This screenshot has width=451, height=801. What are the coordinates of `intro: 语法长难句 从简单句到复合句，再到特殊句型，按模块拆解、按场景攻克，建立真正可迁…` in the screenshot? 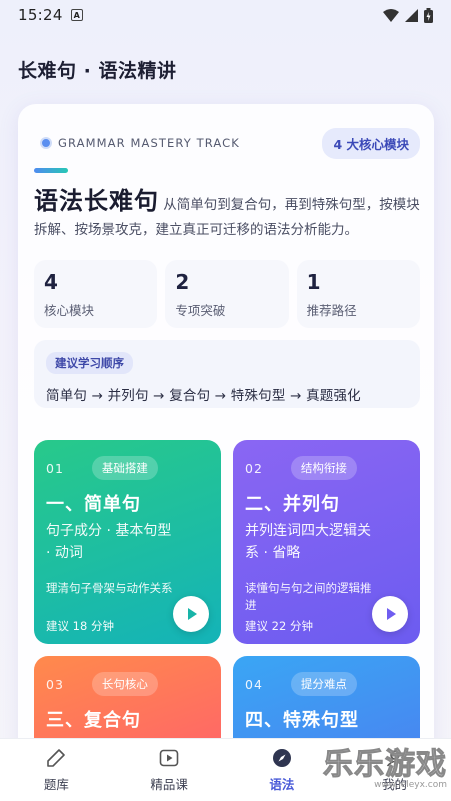 It's located at (227, 213).